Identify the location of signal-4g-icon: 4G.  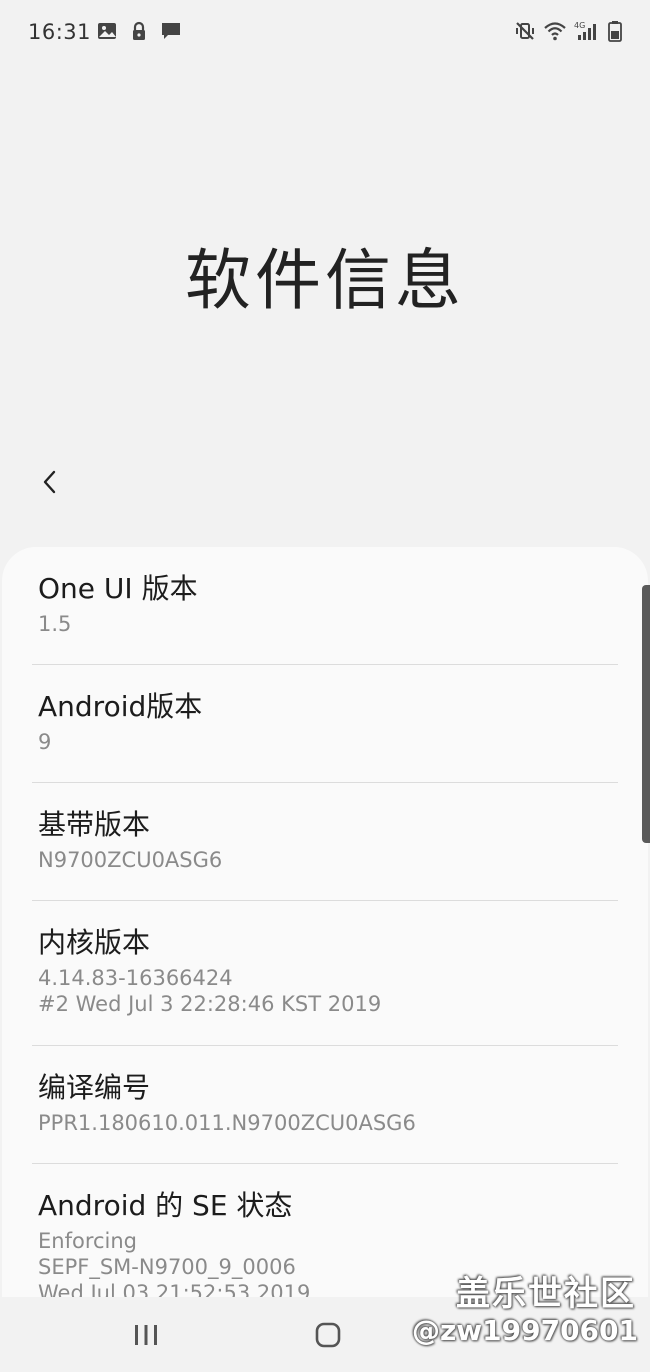
(585, 31).